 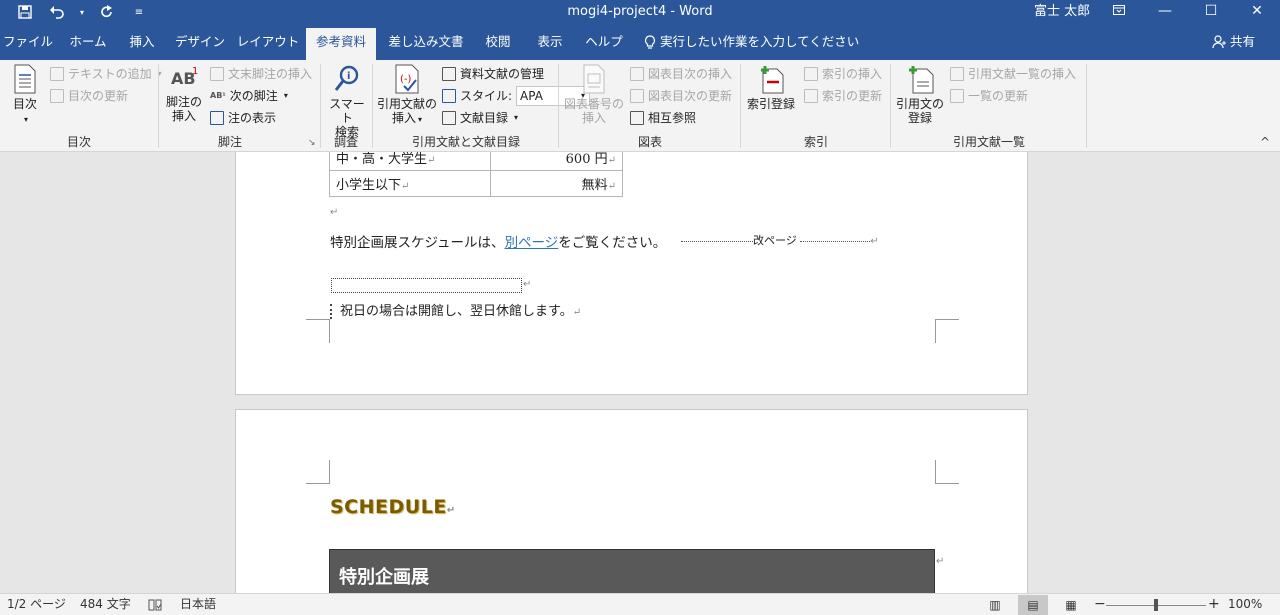 What do you see at coordinates (586, 159) in the screenshot?
I see `price-cell: 600 円` at bounding box center [586, 159].